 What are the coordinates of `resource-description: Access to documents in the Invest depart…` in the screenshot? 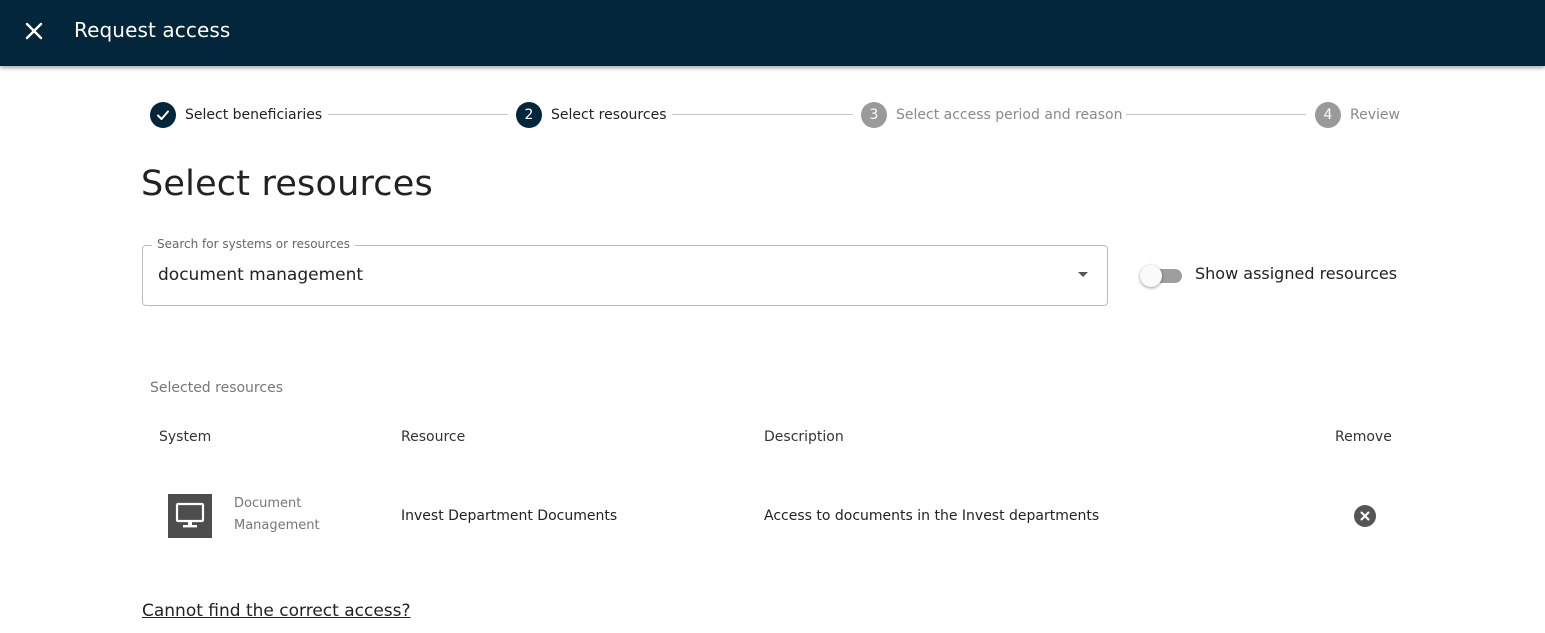 It's located at (932, 516).